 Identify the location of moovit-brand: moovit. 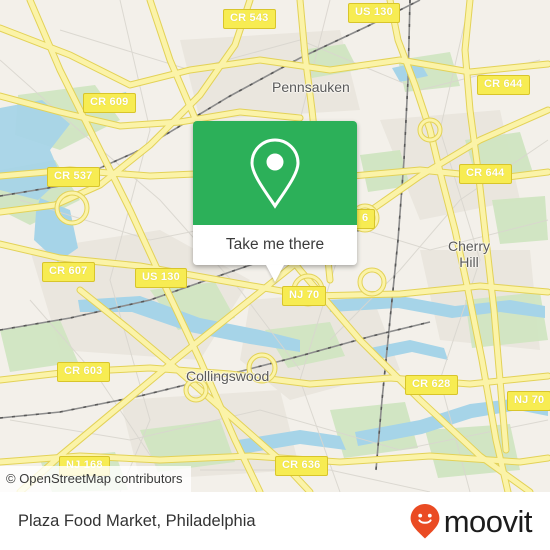
(470, 521).